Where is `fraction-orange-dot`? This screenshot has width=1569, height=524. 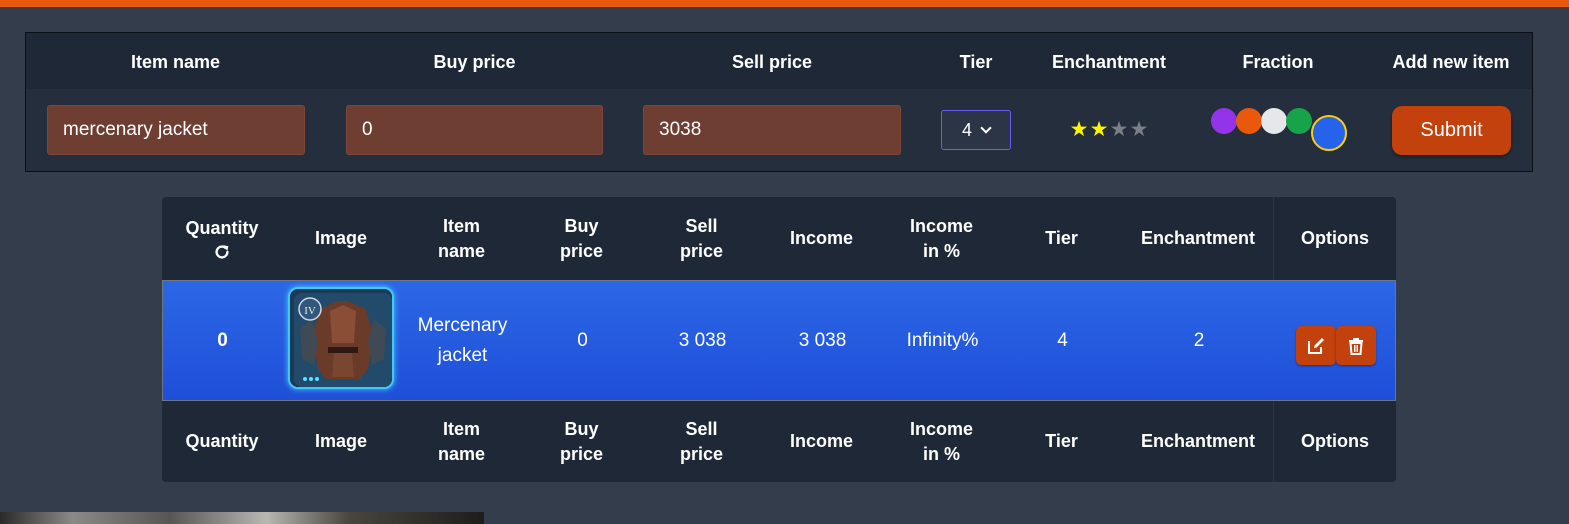 fraction-orange-dot is located at coordinates (1249, 121).